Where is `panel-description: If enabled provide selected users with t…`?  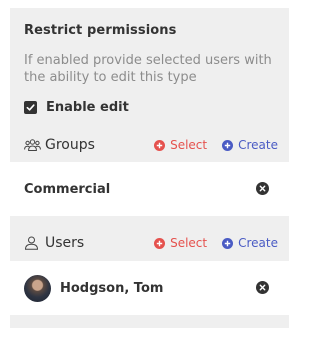
panel-description: If enabled provide selected users with t… is located at coordinates (148, 69).